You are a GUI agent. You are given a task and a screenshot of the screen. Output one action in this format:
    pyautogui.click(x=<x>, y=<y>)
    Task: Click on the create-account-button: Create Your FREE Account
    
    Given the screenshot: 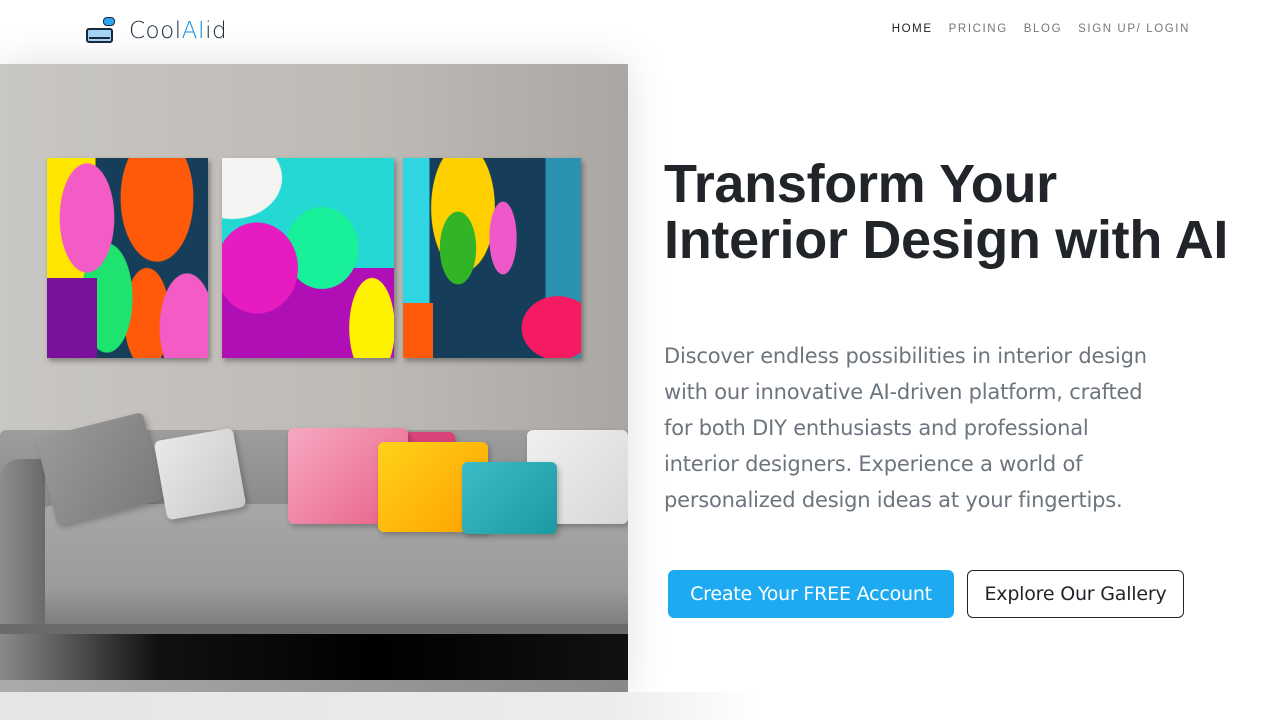 What is the action you would take?
    pyautogui.click(x=811, y=594)
    